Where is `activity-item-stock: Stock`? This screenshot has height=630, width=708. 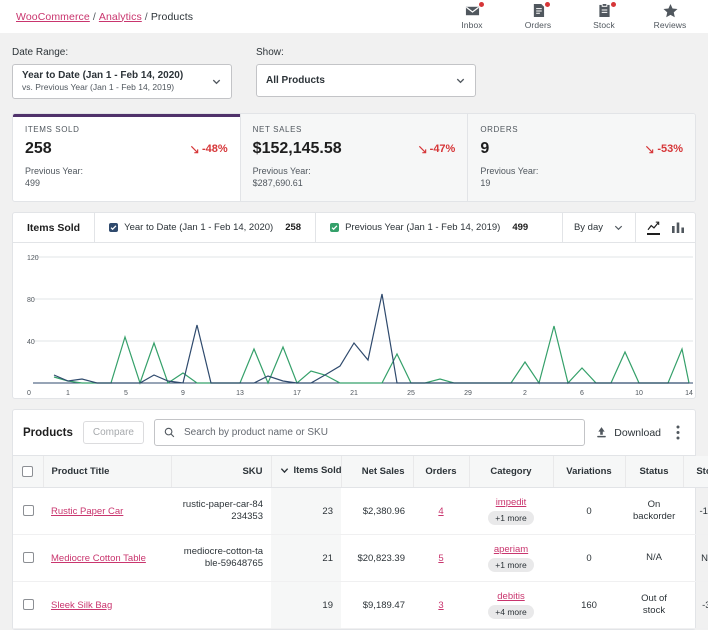
activity-item-stock: Stock is located at coordinates (604, 16).